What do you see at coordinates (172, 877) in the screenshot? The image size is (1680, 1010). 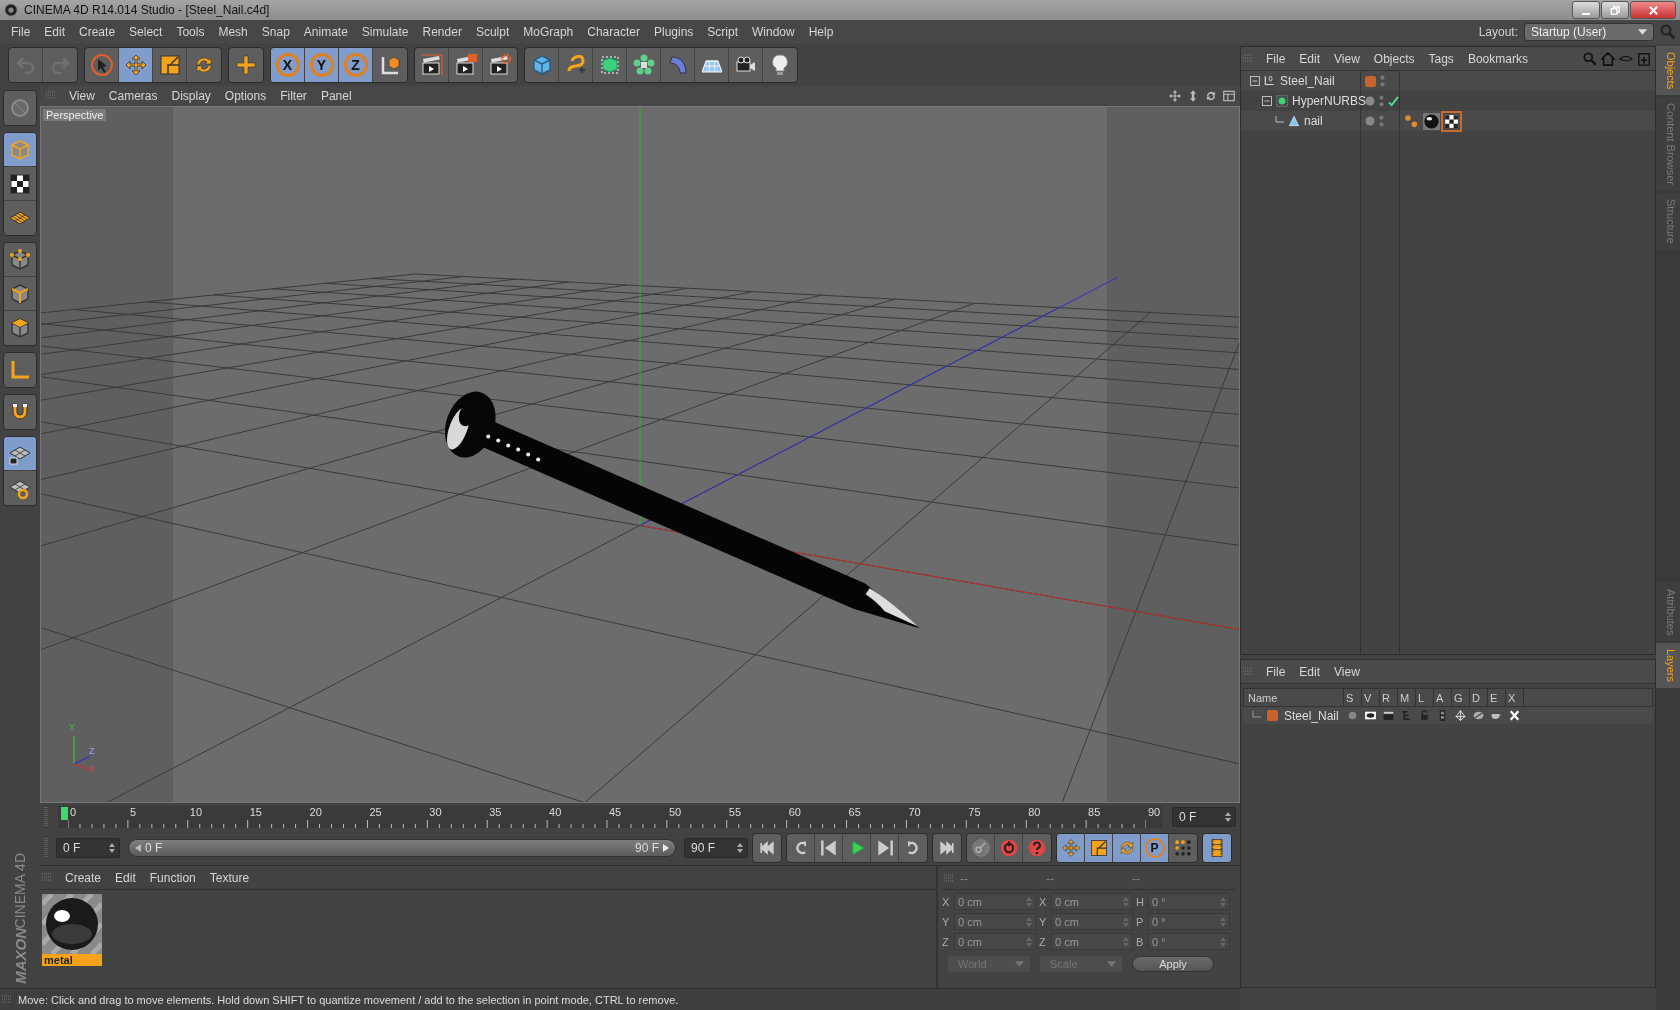 I see `menu-item: Function` at bounding box center [172, 877].